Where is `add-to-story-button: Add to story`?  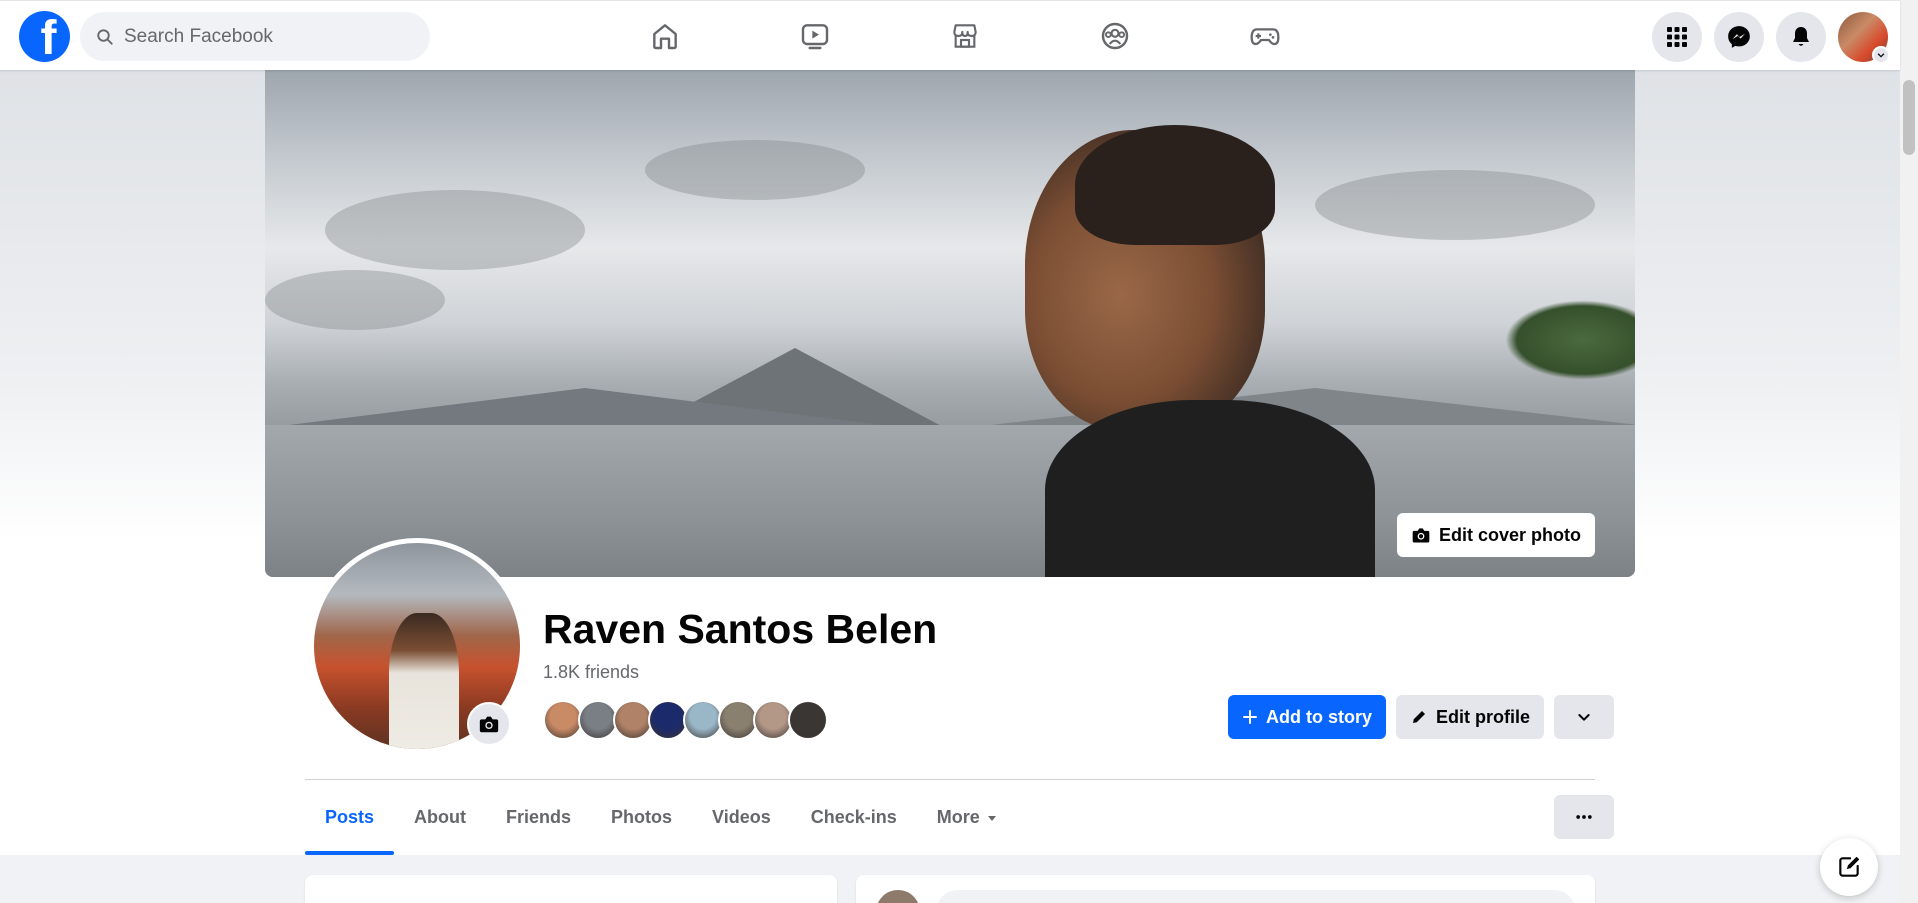 add-to-story-button: Add to story is located at coordinates (1307, 717).